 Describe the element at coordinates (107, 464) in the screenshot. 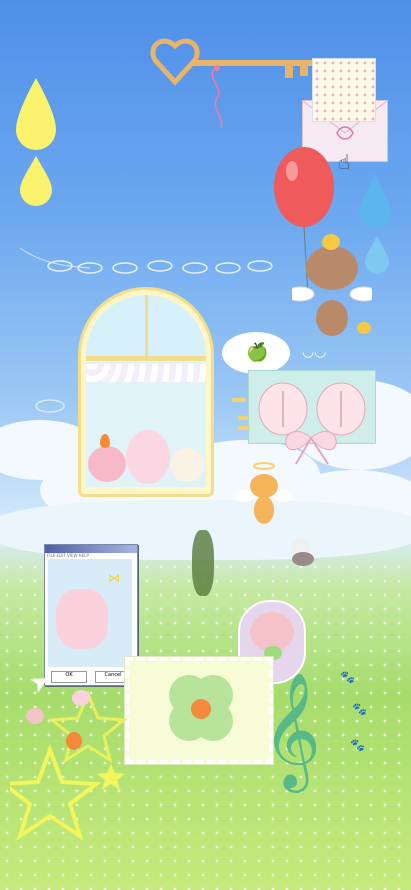

I see `pink-bear-plush` at that location.